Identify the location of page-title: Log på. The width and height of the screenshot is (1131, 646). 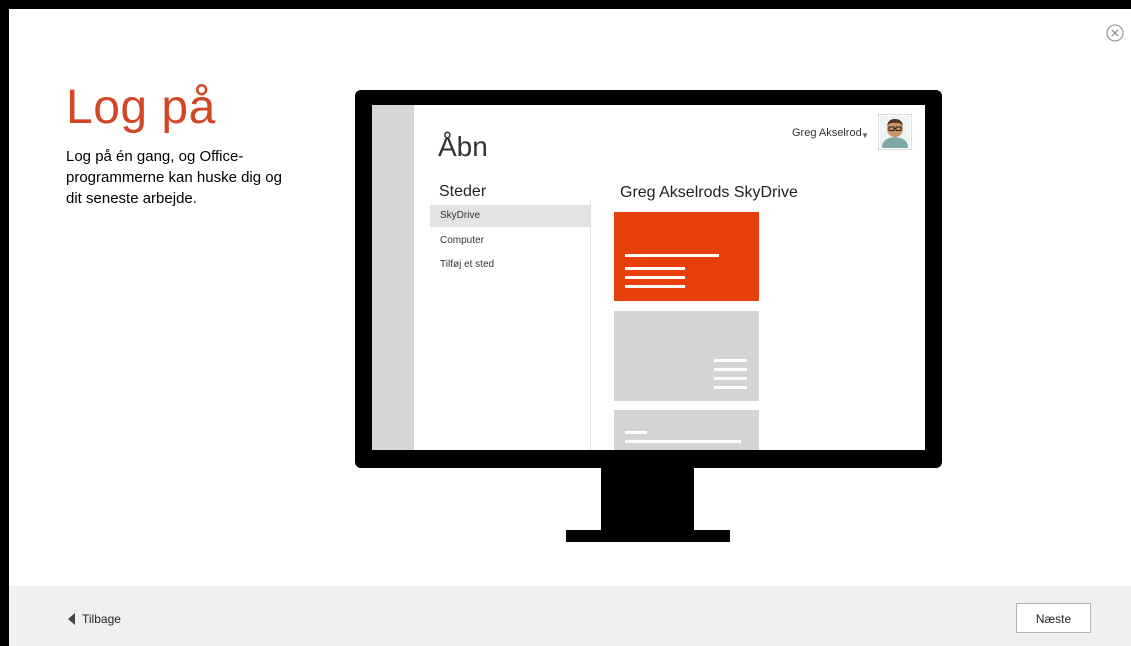
(141, 107).